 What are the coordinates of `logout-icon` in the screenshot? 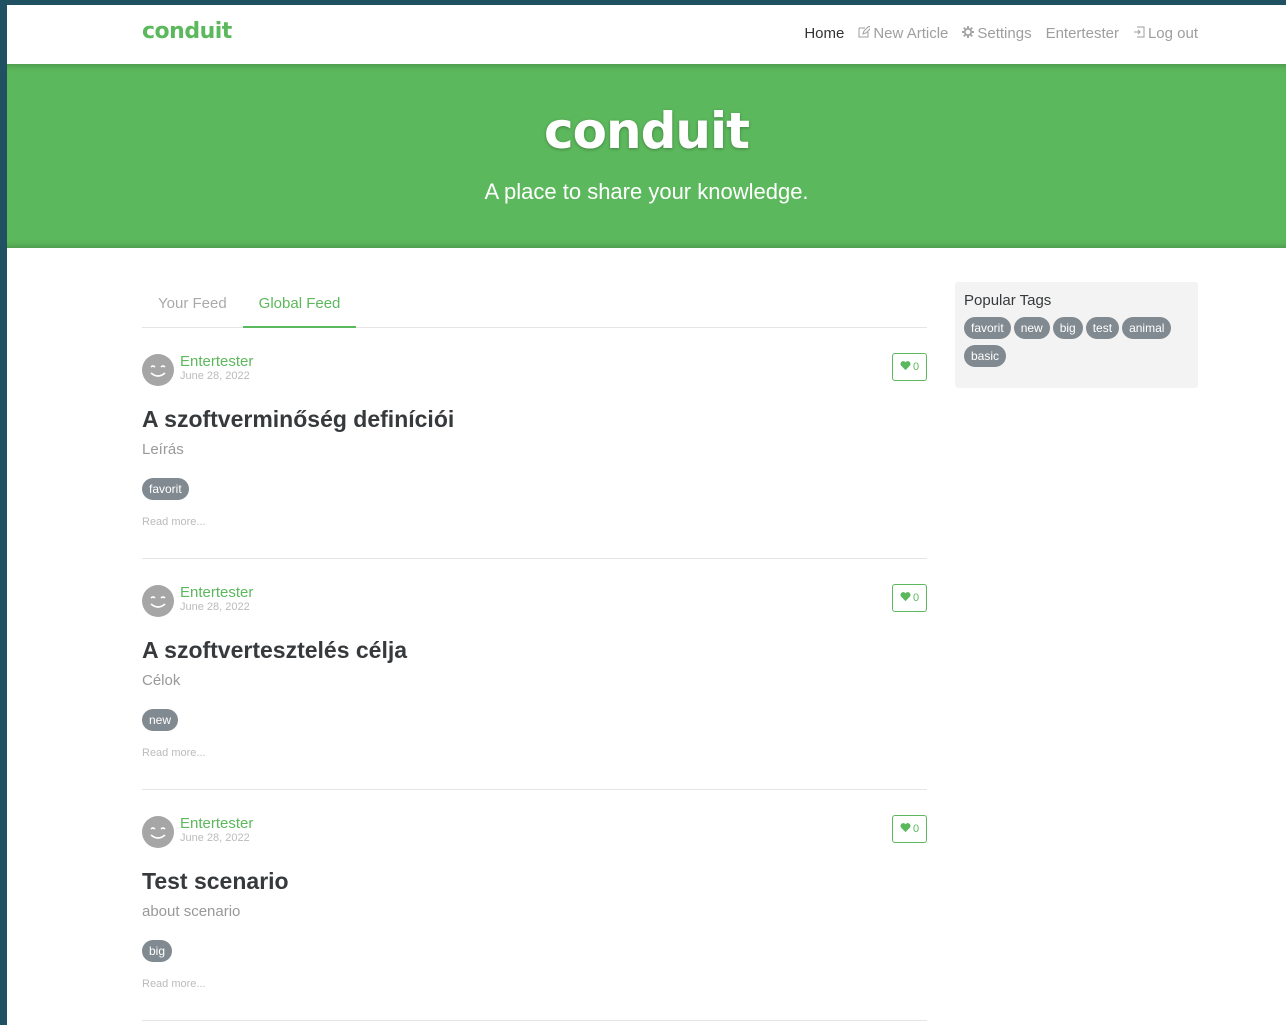 It's located at (1139, 33).